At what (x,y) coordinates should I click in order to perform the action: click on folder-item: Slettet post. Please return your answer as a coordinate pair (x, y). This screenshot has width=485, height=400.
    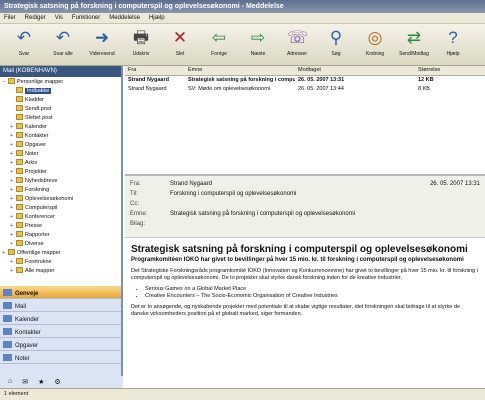
    Looking at the image, I should click on (60, 118).